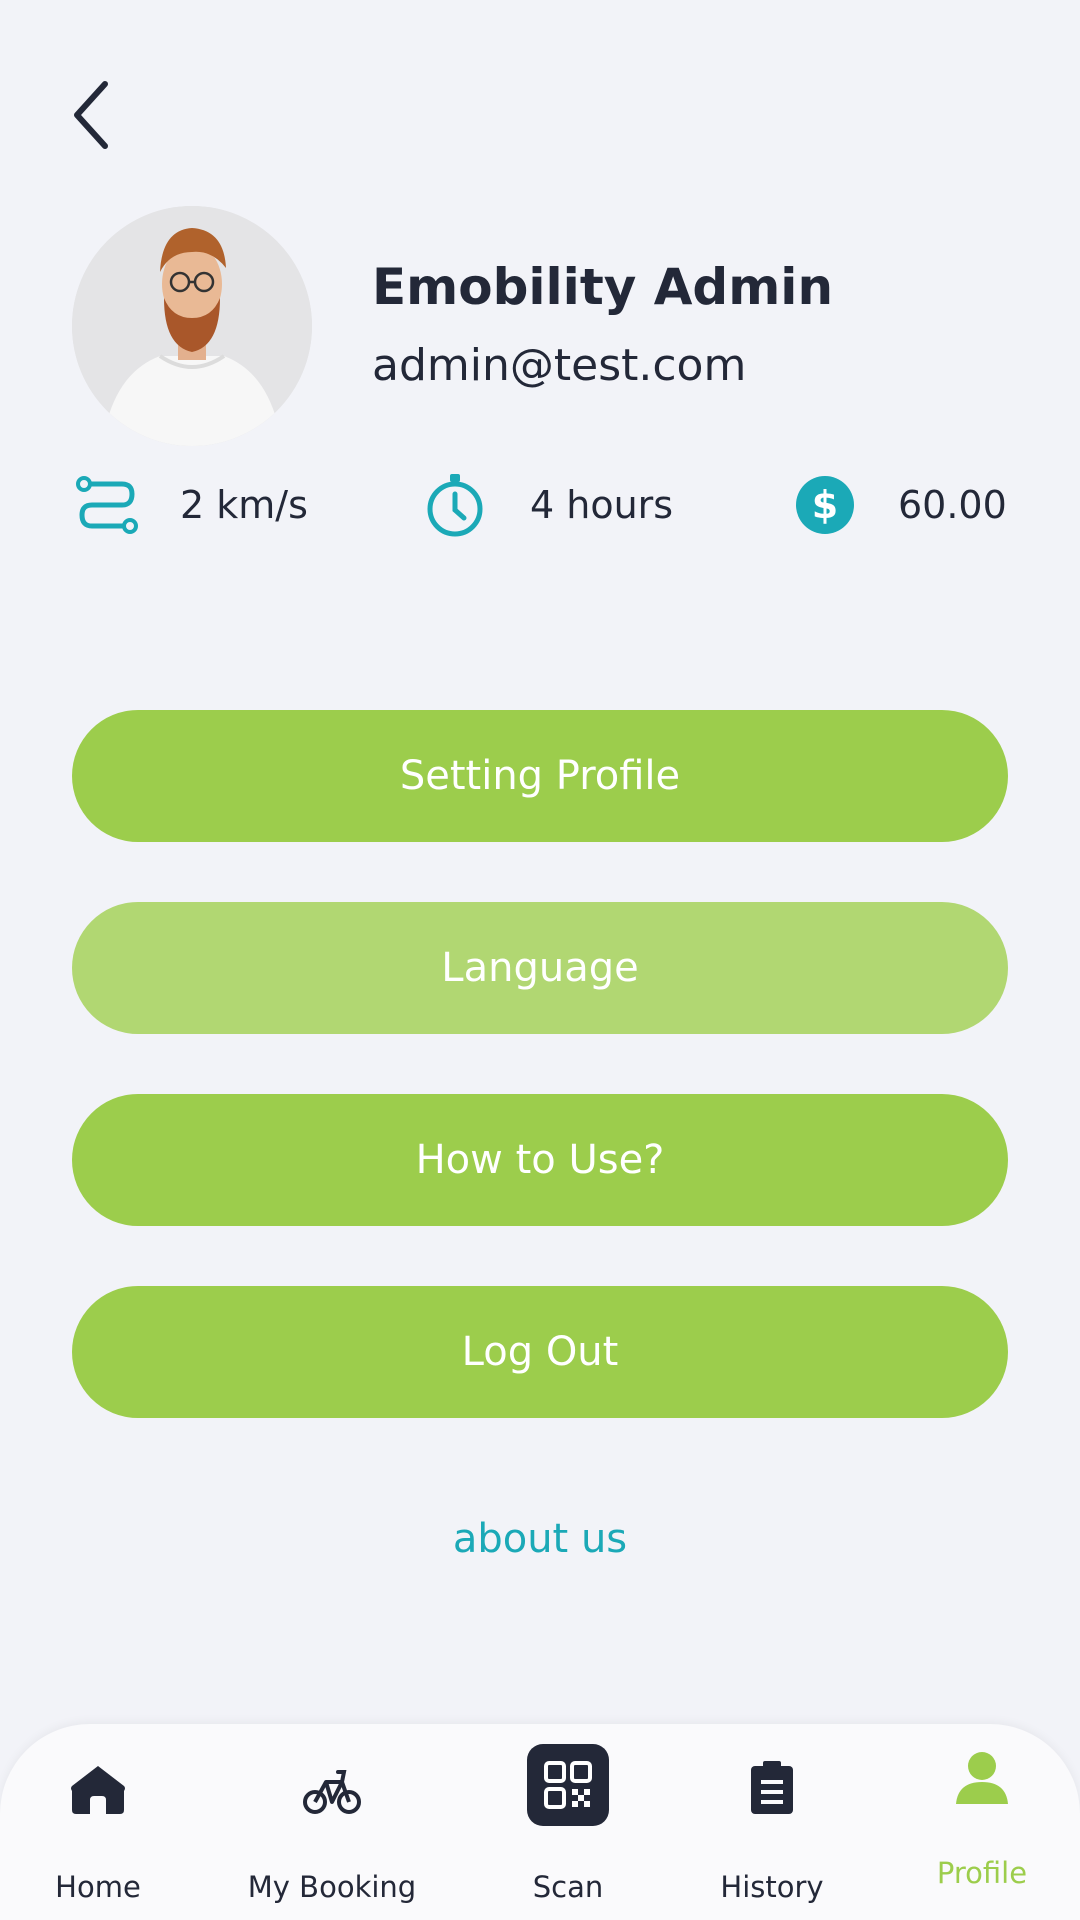 The image size is (1080, 1920). What do you see at coordinates (559, 365) in the screenshot?
I see `user-email: admin@test.com` at bounding box center [559, 365].